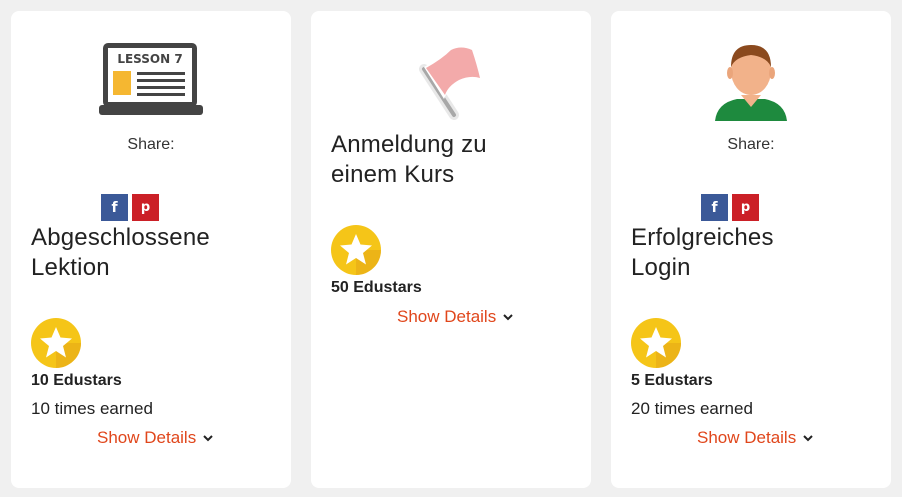 This screenshot has width=902, height=497. Describe the element at coordinates (409, 144) in the screenshot. I see `badge-title-line: Anmeldung zu` at that location.